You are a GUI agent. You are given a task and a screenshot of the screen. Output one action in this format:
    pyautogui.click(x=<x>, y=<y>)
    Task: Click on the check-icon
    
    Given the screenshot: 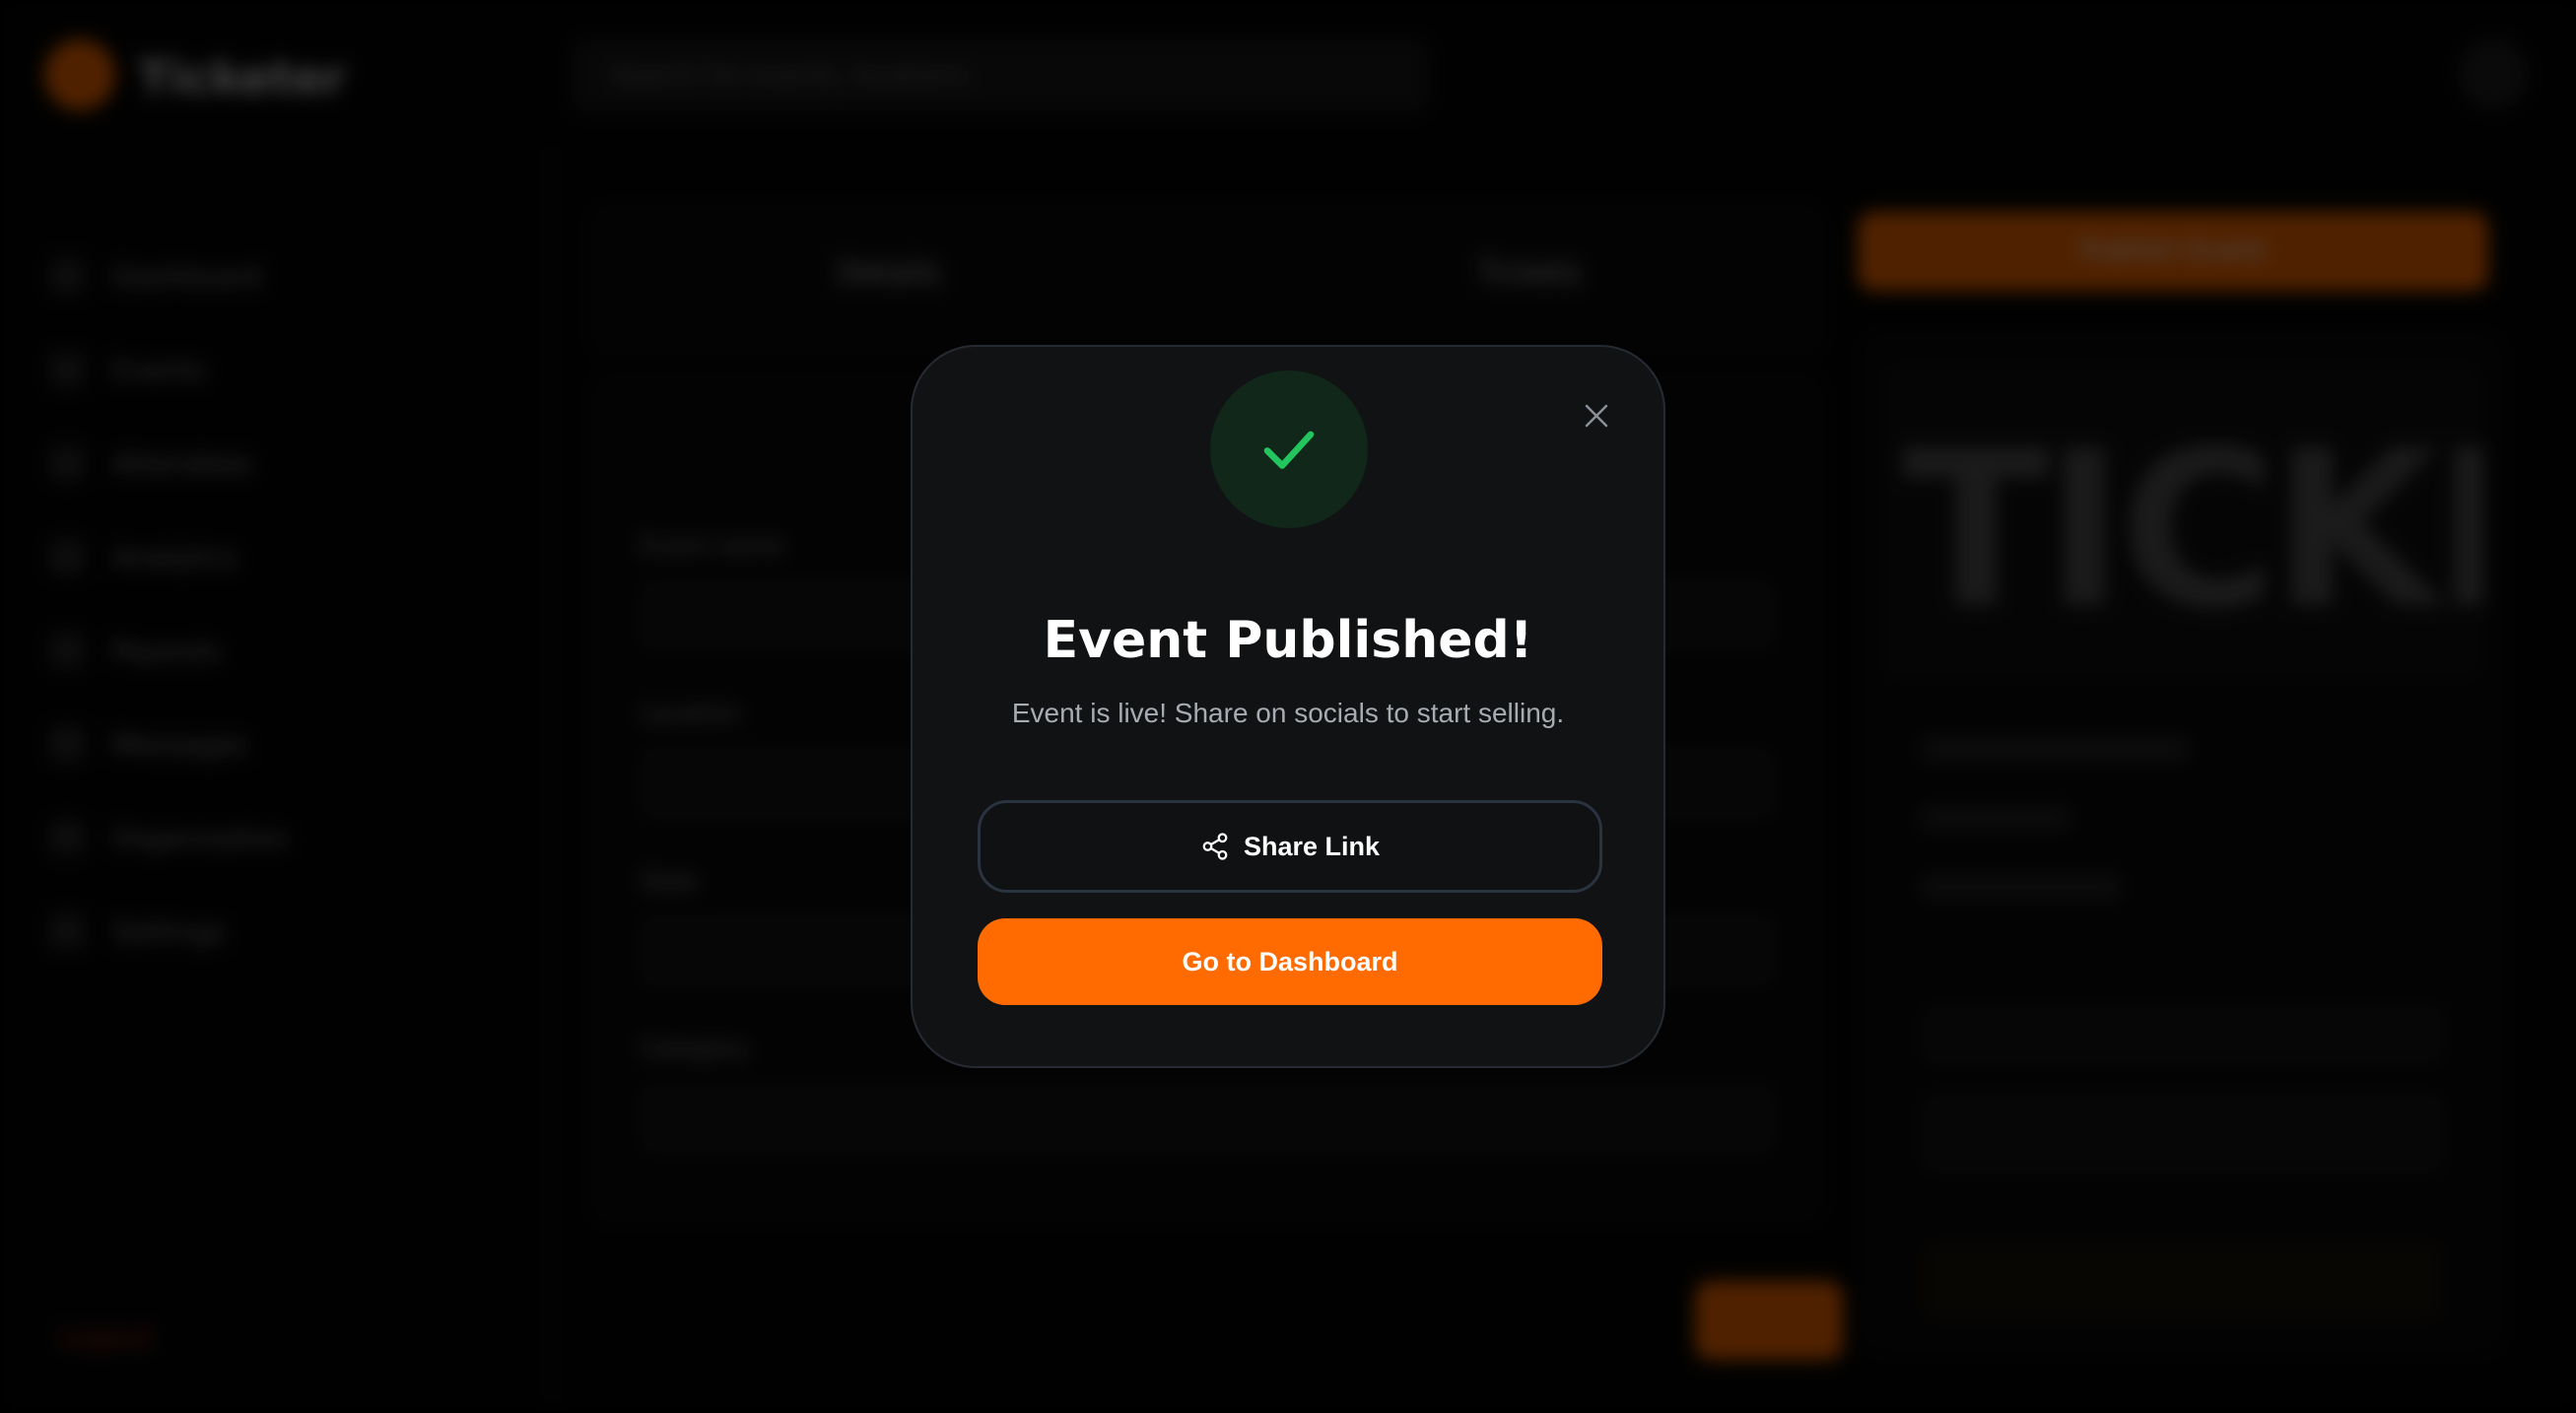 What is the action you would take?
    pyautogui.click(x=1289, y=450)
    